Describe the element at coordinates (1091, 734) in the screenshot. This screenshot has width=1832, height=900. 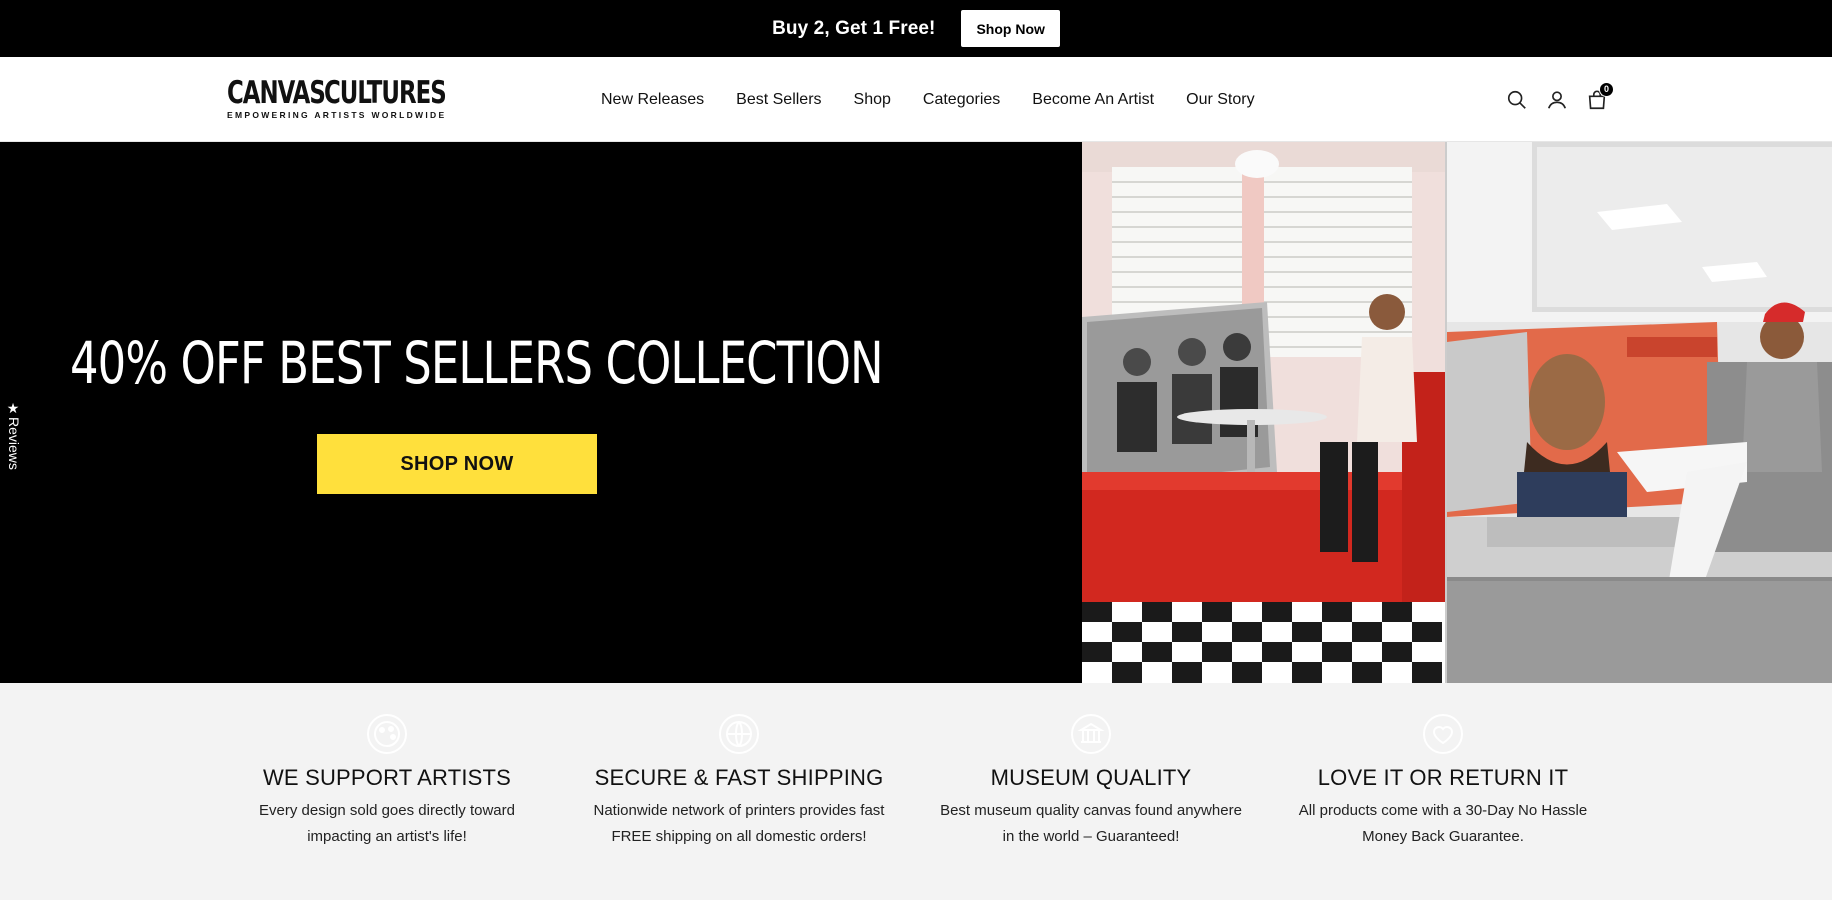
I see `museum-icon` at that location.